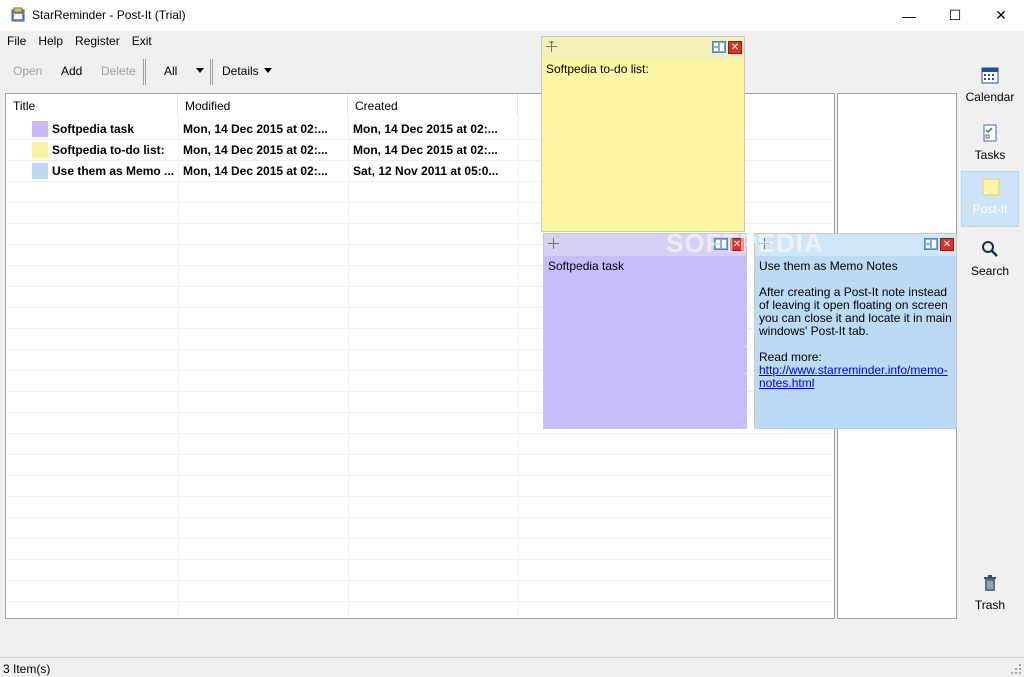 The width and height of the screenshot is (1024, 677). What do you see at coordinates (27, 669) in the screenshot?
I see `status-text: 3 Item(s)` at bounding box center [27, 669].